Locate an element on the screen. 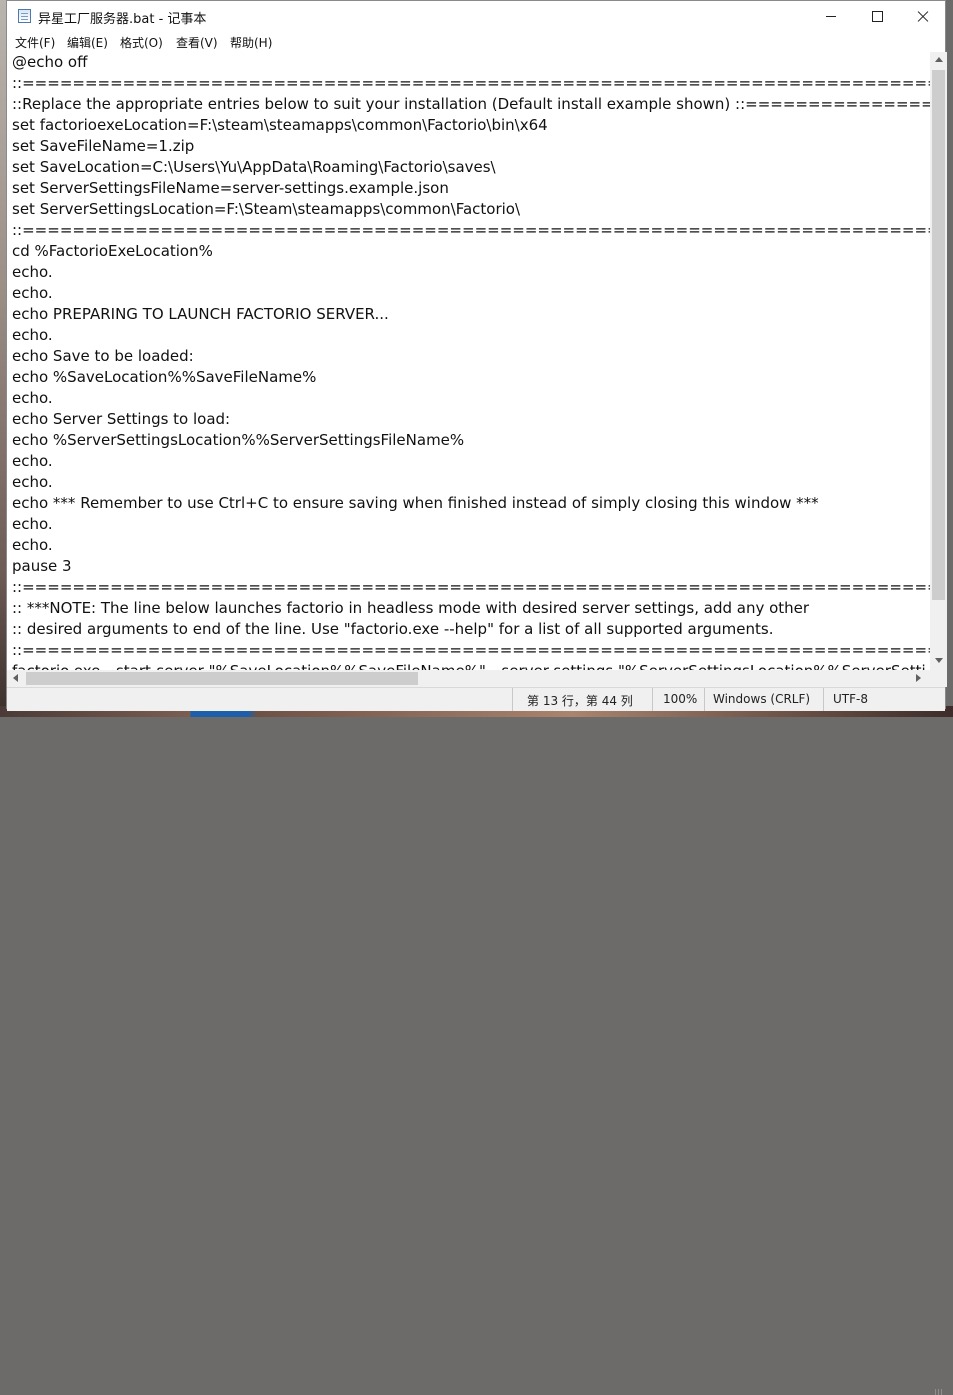 This screenshot has height=1395, width=953. editor-line: echo %SaveLocation%%SaveFileName% is located at coordinates (164, 377).